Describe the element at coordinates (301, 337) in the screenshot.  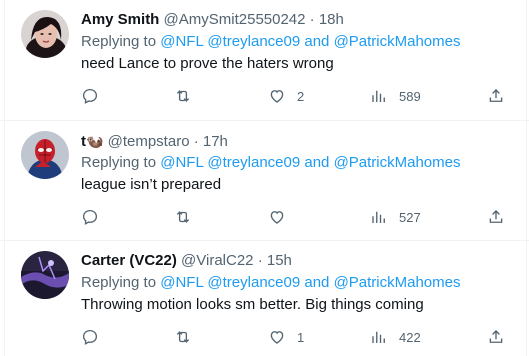
I see `like-count: 1` at that location.